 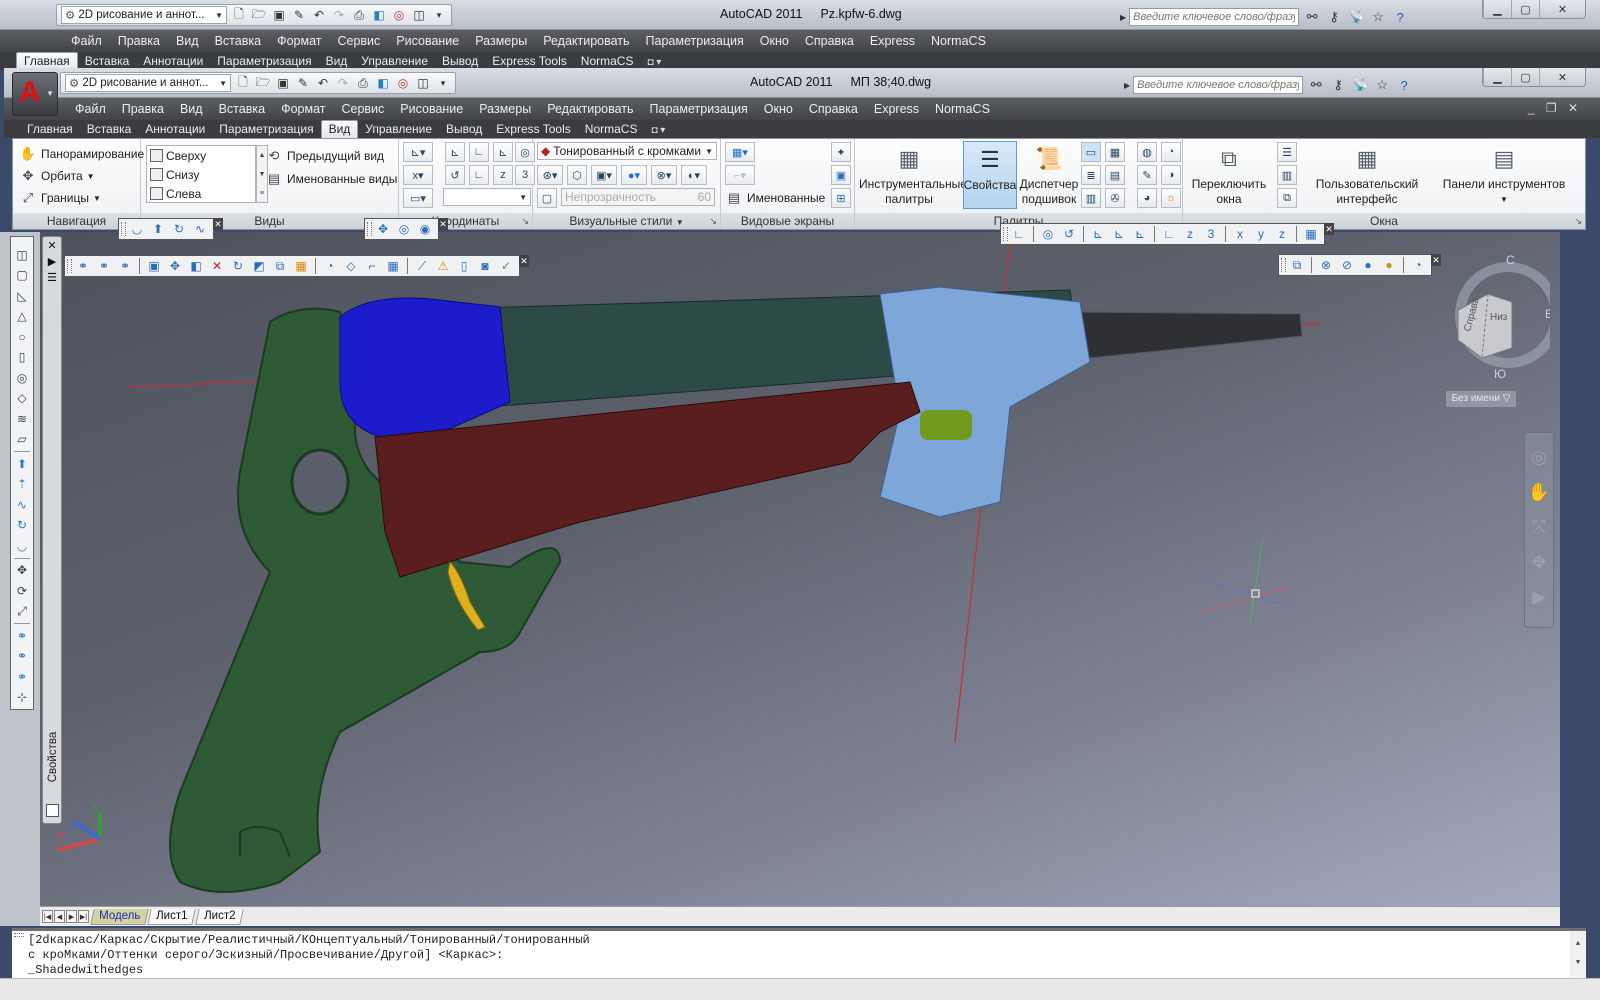 I want to click on wedge-icon: ◺, so click(x=22, y=296).